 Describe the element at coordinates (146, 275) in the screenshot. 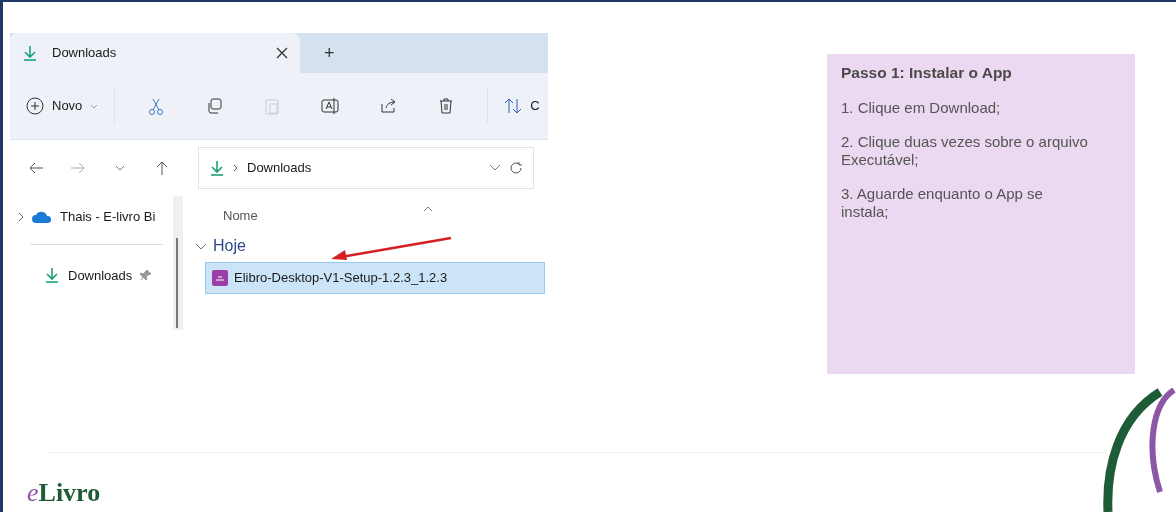

I see `pin-icon` at that location.